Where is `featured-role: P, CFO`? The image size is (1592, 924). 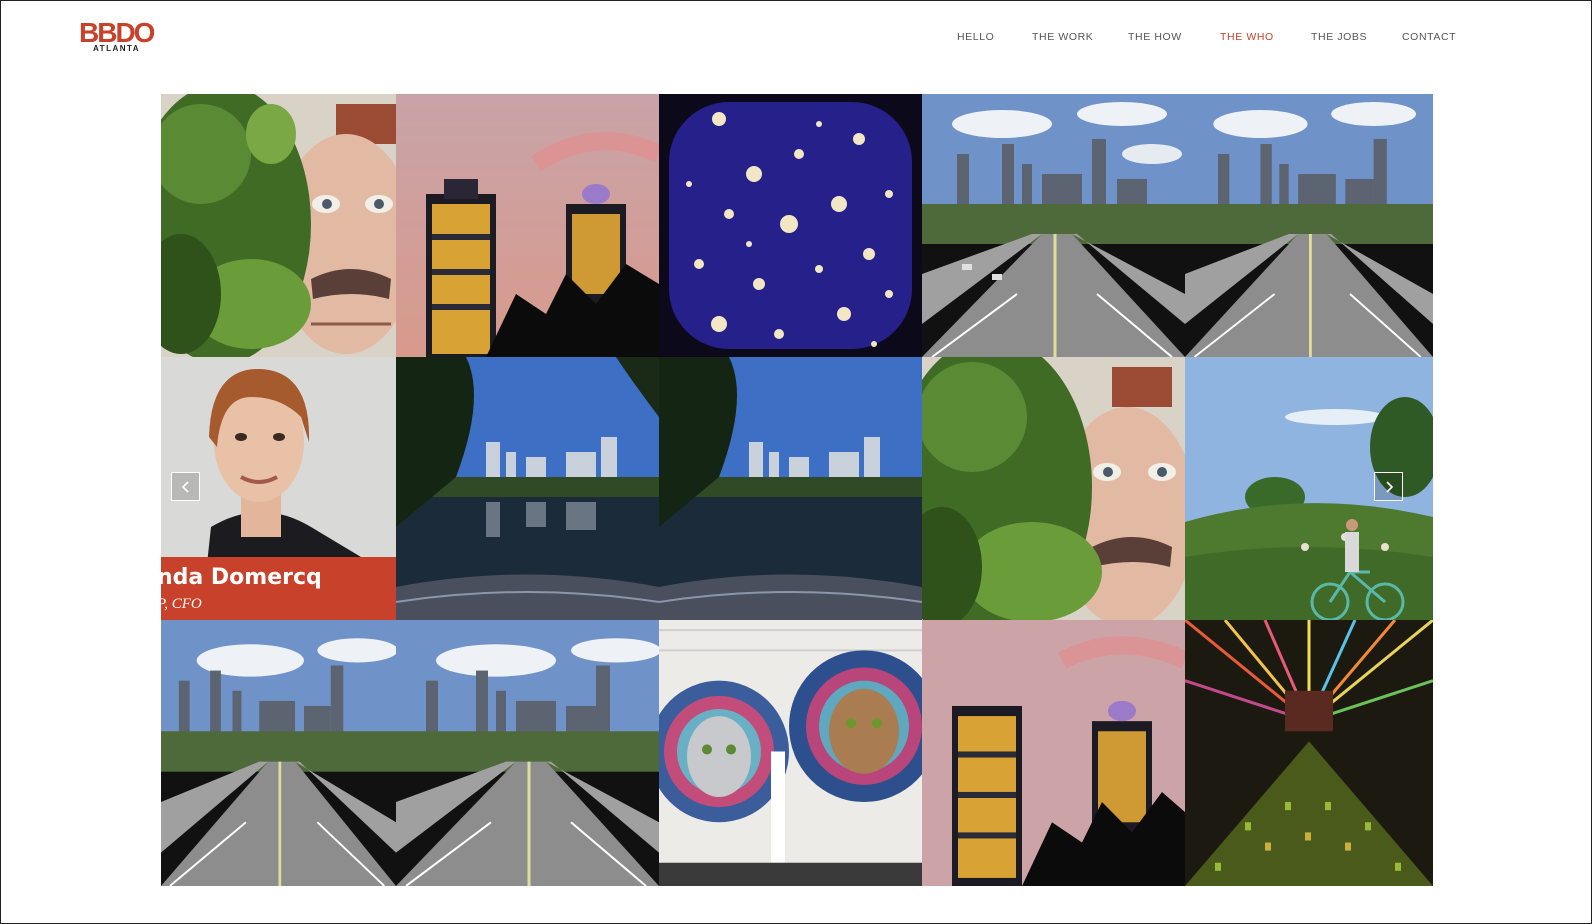
featured-role: P, CFO is located at coordinates (181, 604).